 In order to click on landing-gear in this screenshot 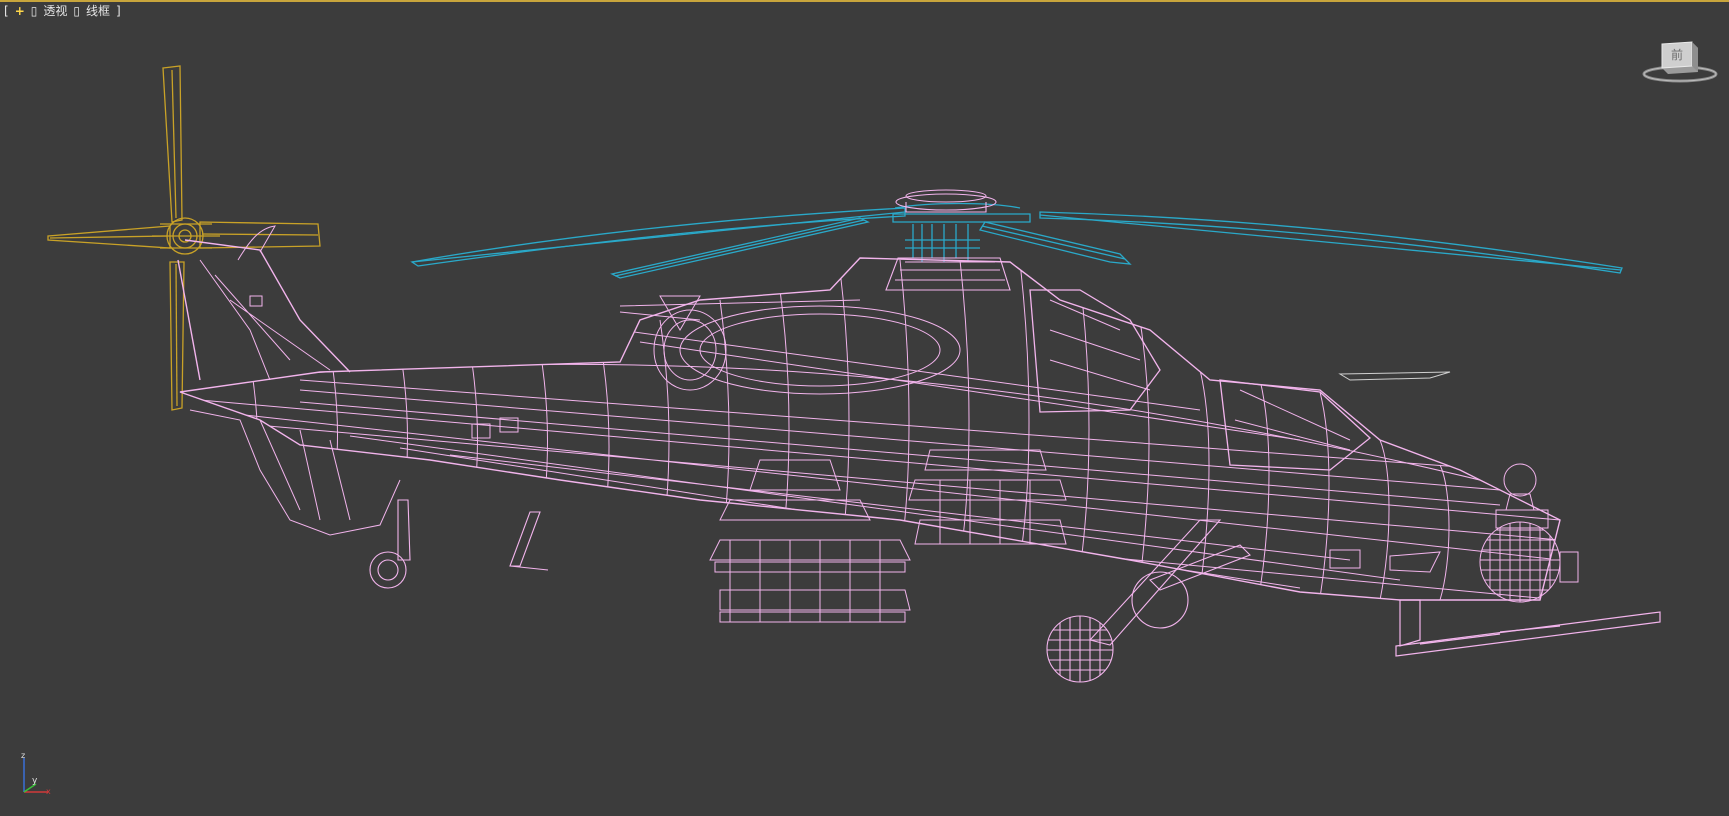, I will do `click(810, 591)`.